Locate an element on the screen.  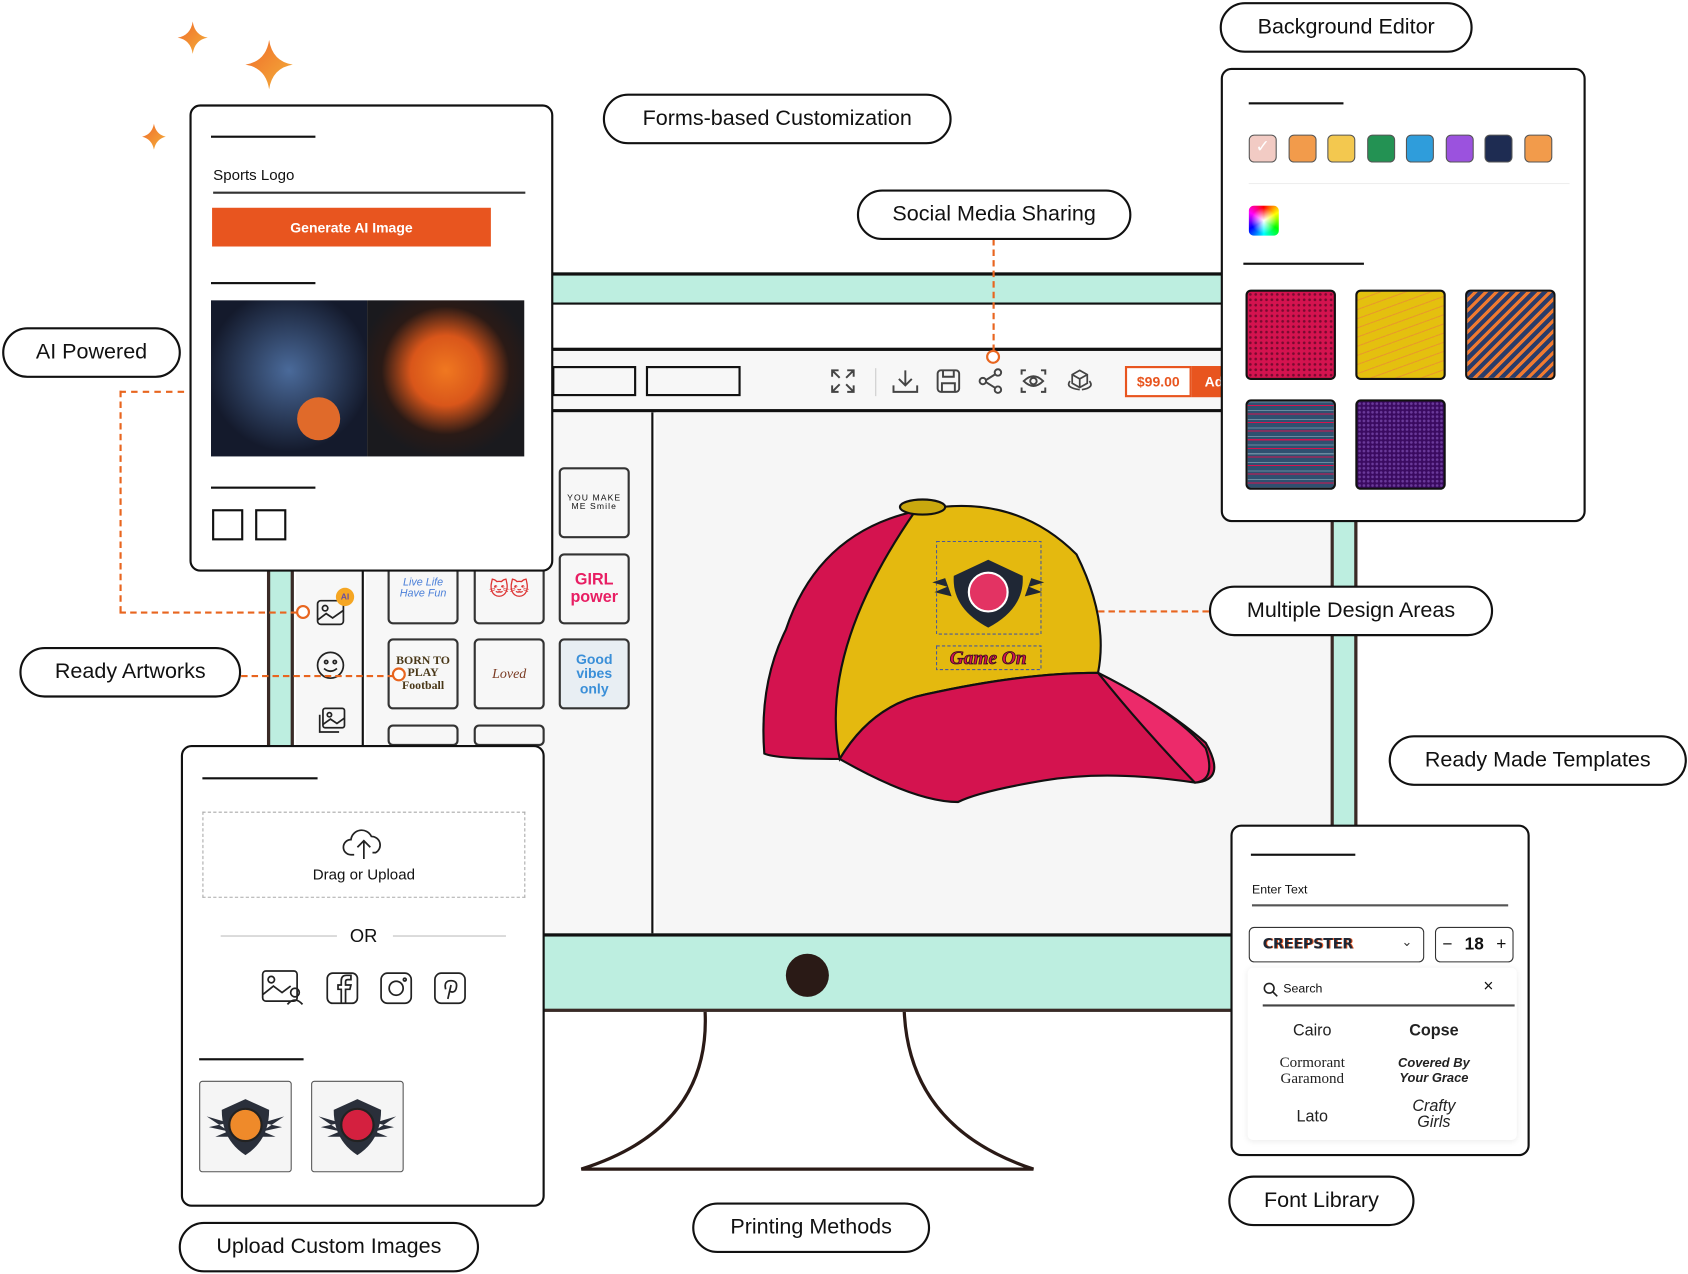
search-icon is located at coordinates (1270, 989).